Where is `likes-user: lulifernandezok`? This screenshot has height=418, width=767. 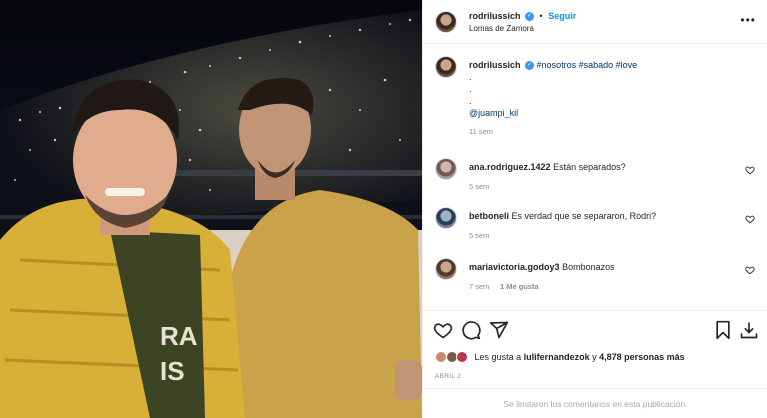 likes-user: lulifernandezok is located at coordinates (557, 357).